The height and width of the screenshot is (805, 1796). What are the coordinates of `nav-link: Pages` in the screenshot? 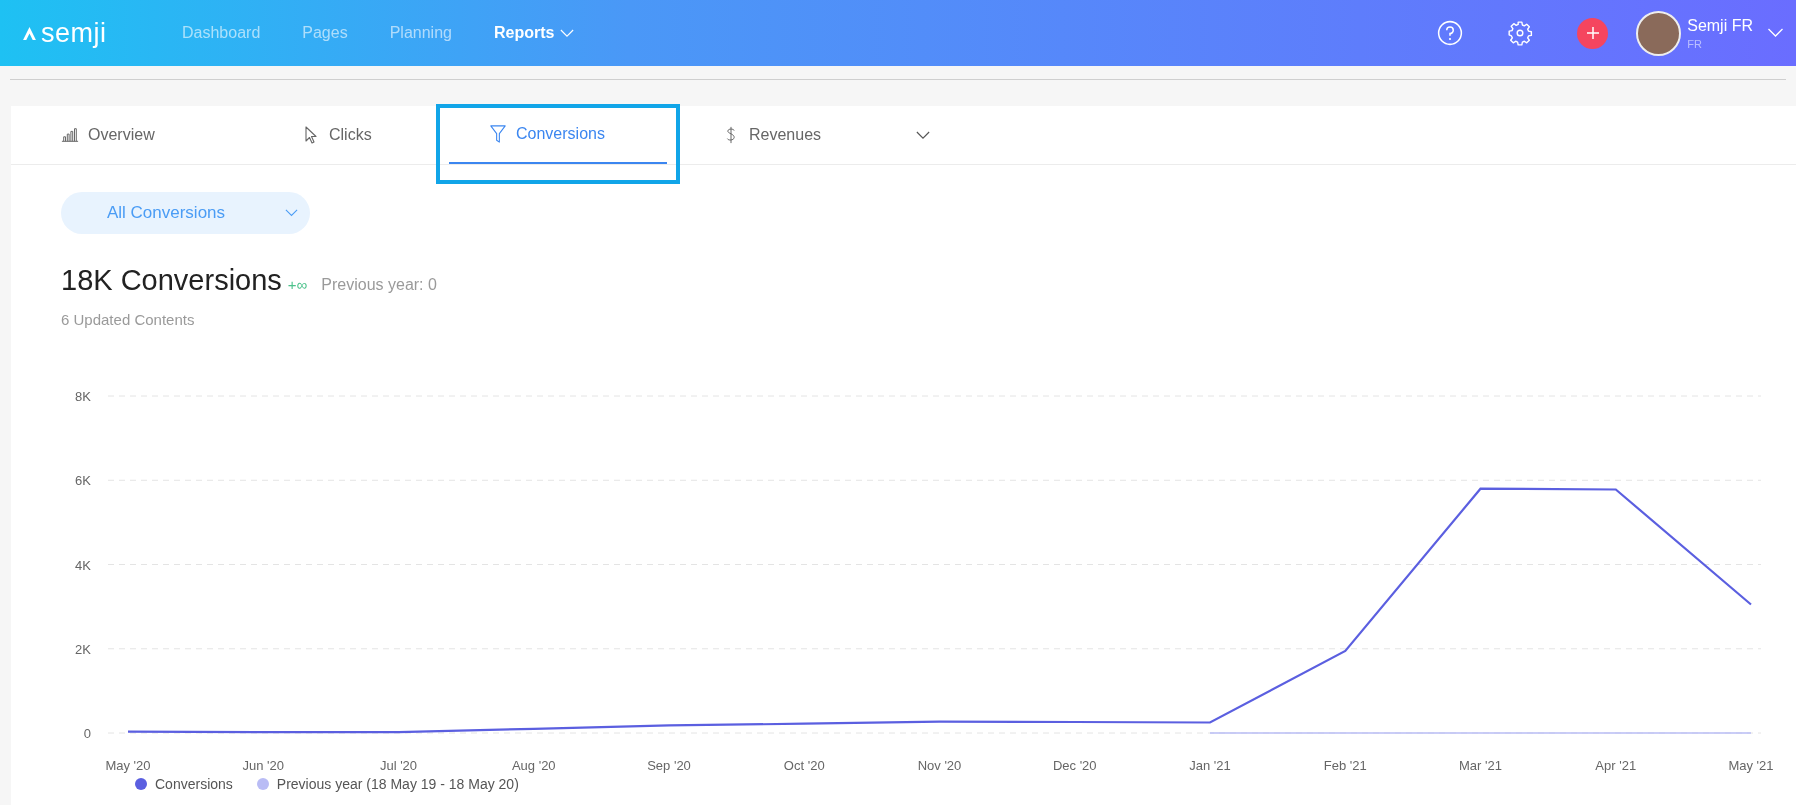 It's located at (325, 33).